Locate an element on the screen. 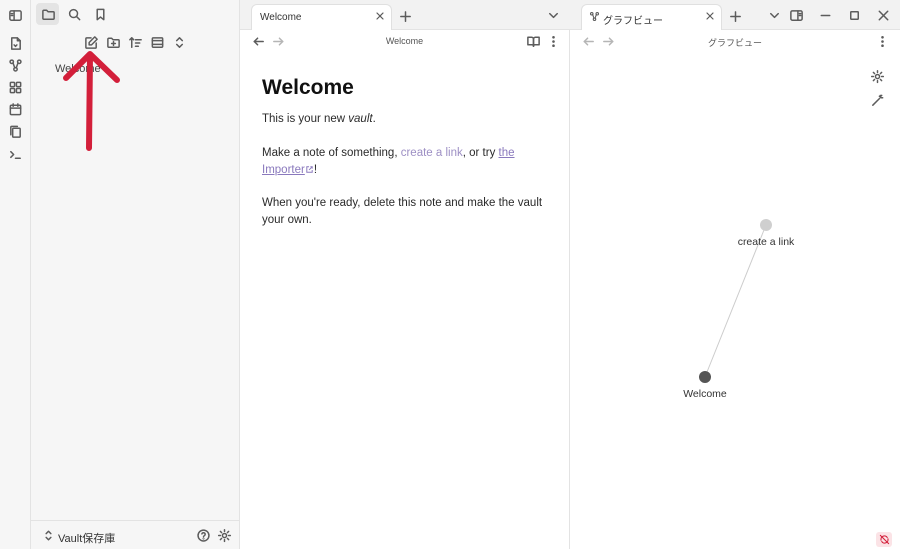  tab-welcome-label: Welcome is located at coordinates (281, 17).